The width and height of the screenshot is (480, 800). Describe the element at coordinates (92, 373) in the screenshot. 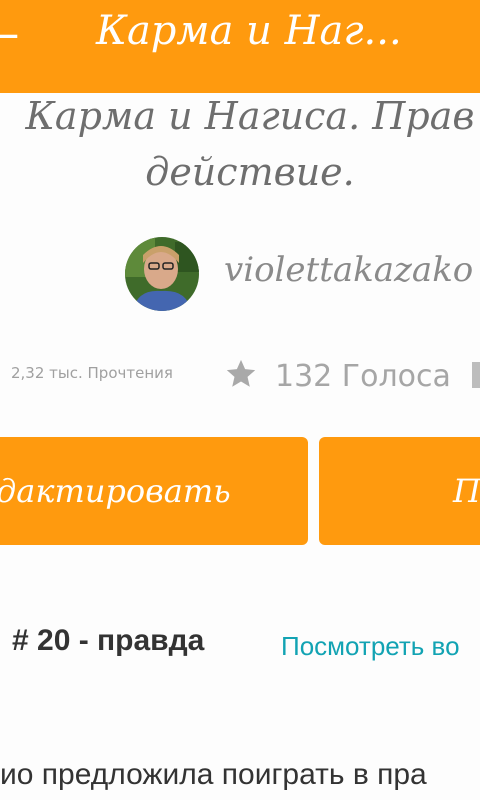

I see `reads-count: 2,32 тыс. Прочтения` at that location.